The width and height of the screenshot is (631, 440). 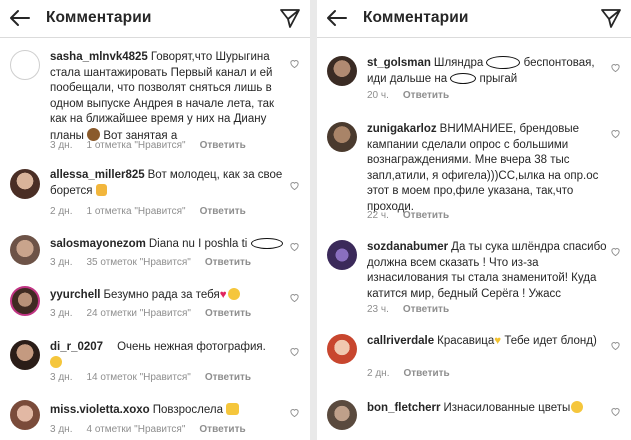 What do you see at coordinates (407, 247) in the screenshot?
I see `comment-username: sozdanabumer` at bounding box center [407, 247].